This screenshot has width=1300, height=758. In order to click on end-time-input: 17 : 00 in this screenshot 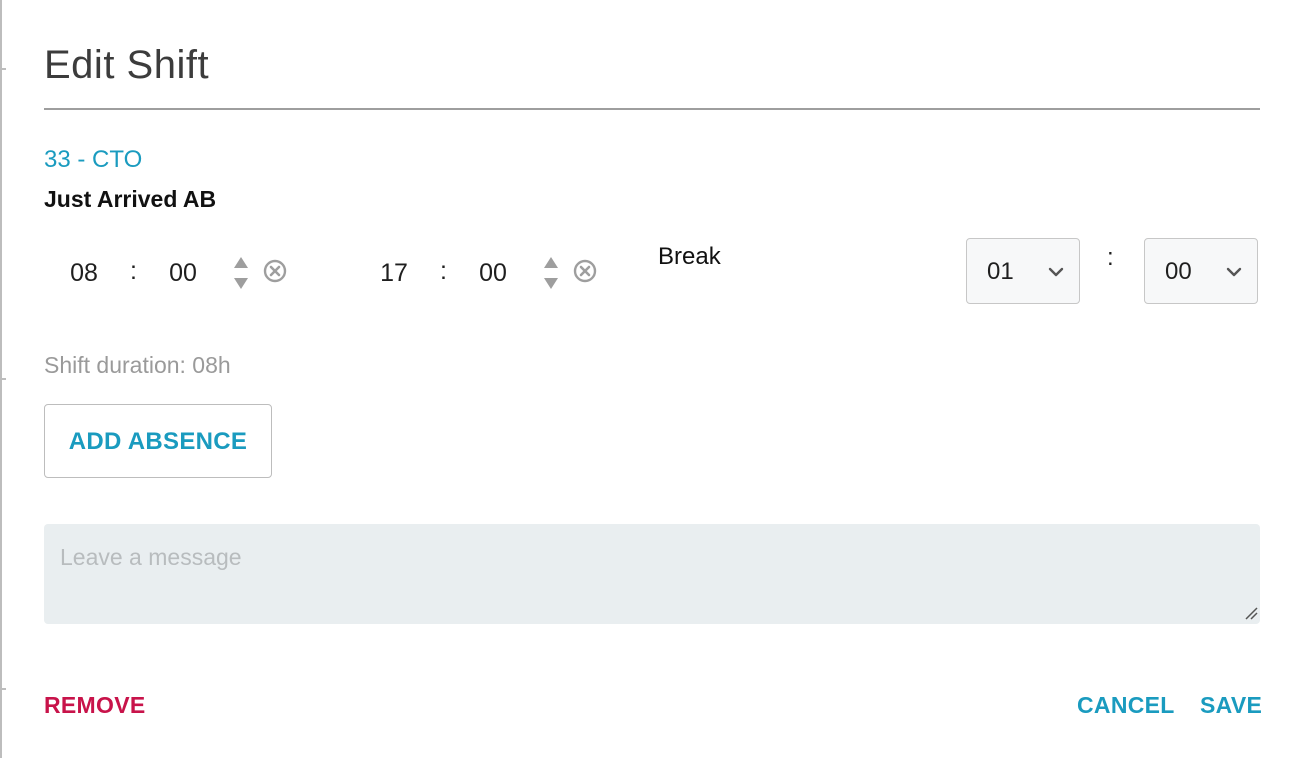, I will do `click(484, 275)`.